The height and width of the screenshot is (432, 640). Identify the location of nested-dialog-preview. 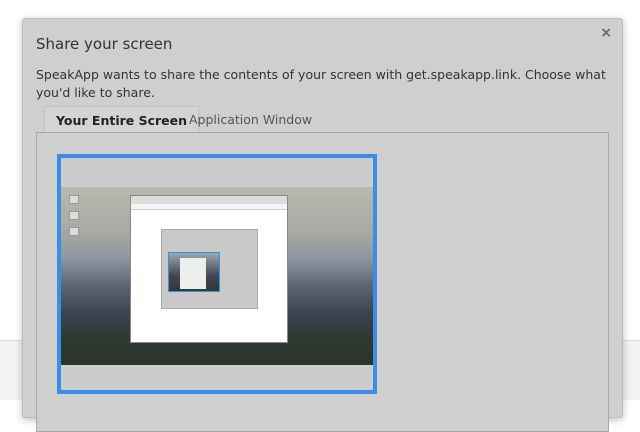
(209, 269).